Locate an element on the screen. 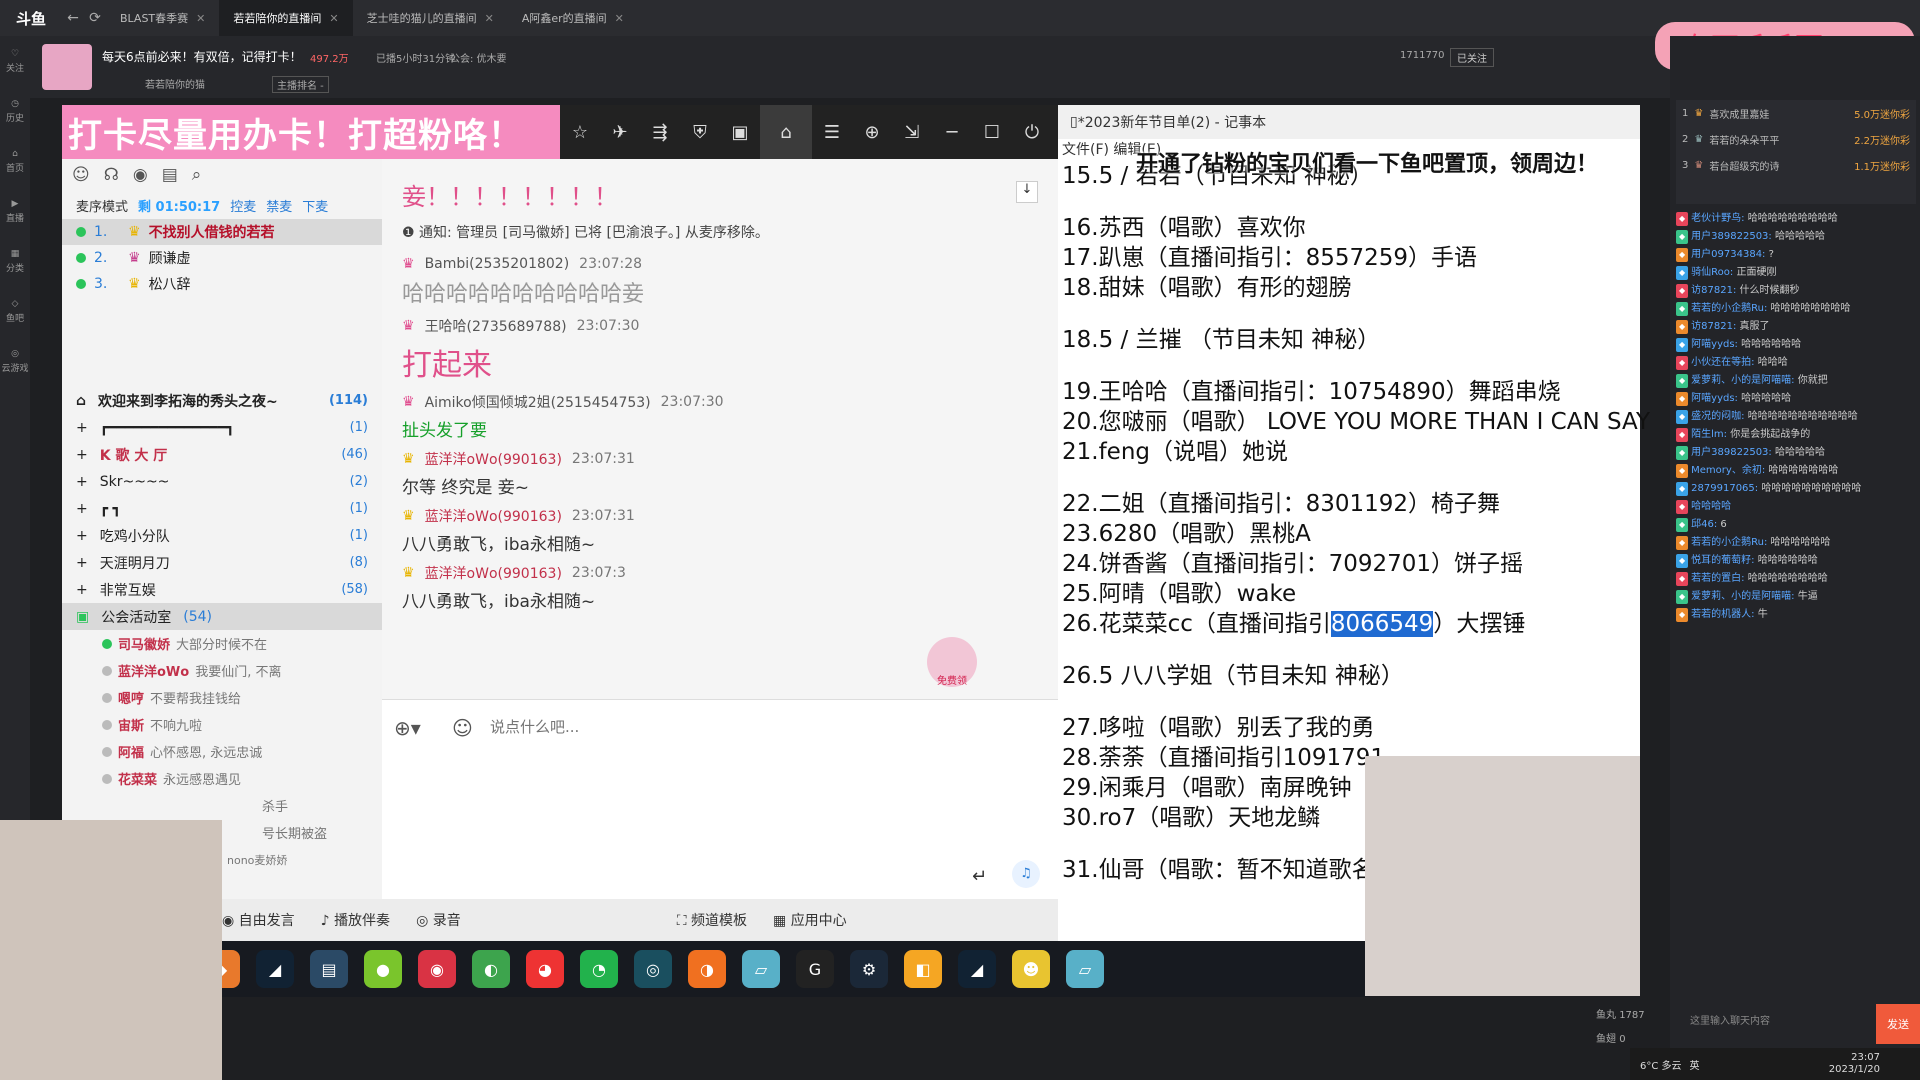  app-icon: ▱ is located at coordinates (1085, 969).